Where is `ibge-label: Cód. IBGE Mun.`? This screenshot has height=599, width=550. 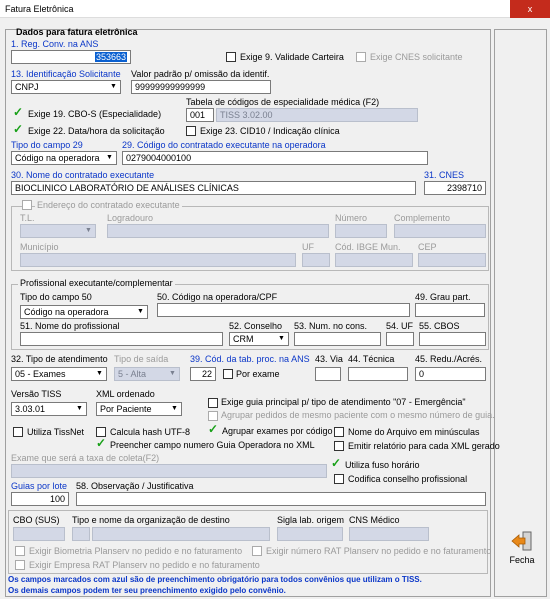
ibge-label: Cód. IBGE Mun. is located at coordinates (368, 247).